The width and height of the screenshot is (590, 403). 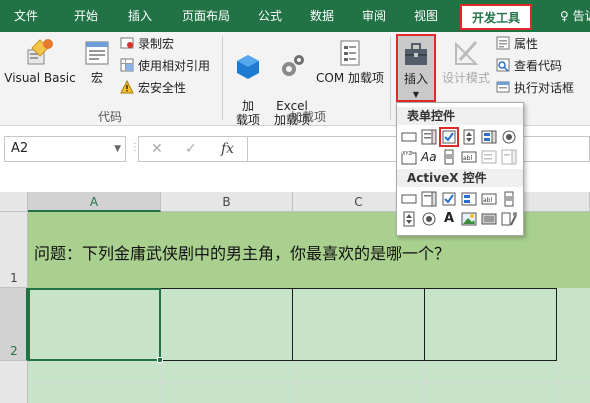 What do you see at coordinates (429, 219) in the screenshot?
I see `activex-option-button-icon` at bounding box center [429, 219].